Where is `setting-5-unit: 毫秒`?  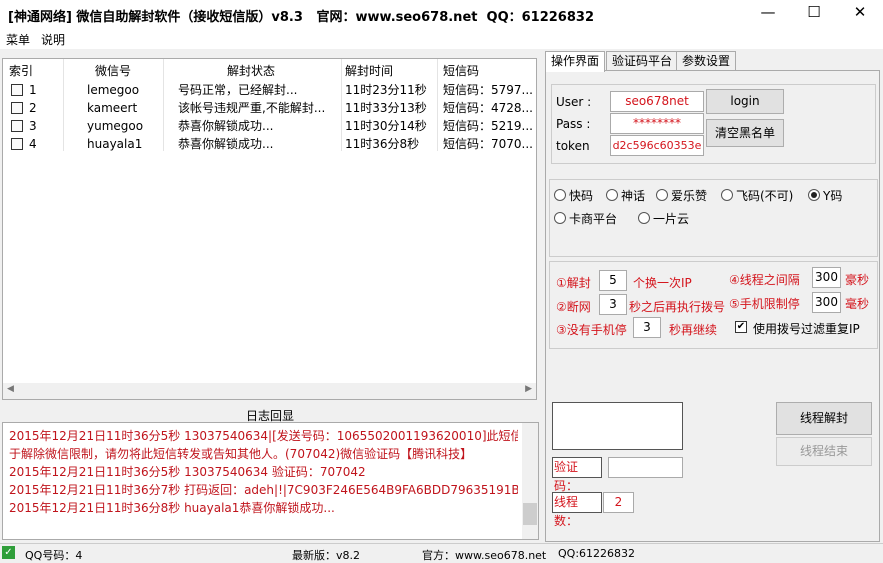 setting-5-unit: 毫秒 is located at coordinates (857, 304).